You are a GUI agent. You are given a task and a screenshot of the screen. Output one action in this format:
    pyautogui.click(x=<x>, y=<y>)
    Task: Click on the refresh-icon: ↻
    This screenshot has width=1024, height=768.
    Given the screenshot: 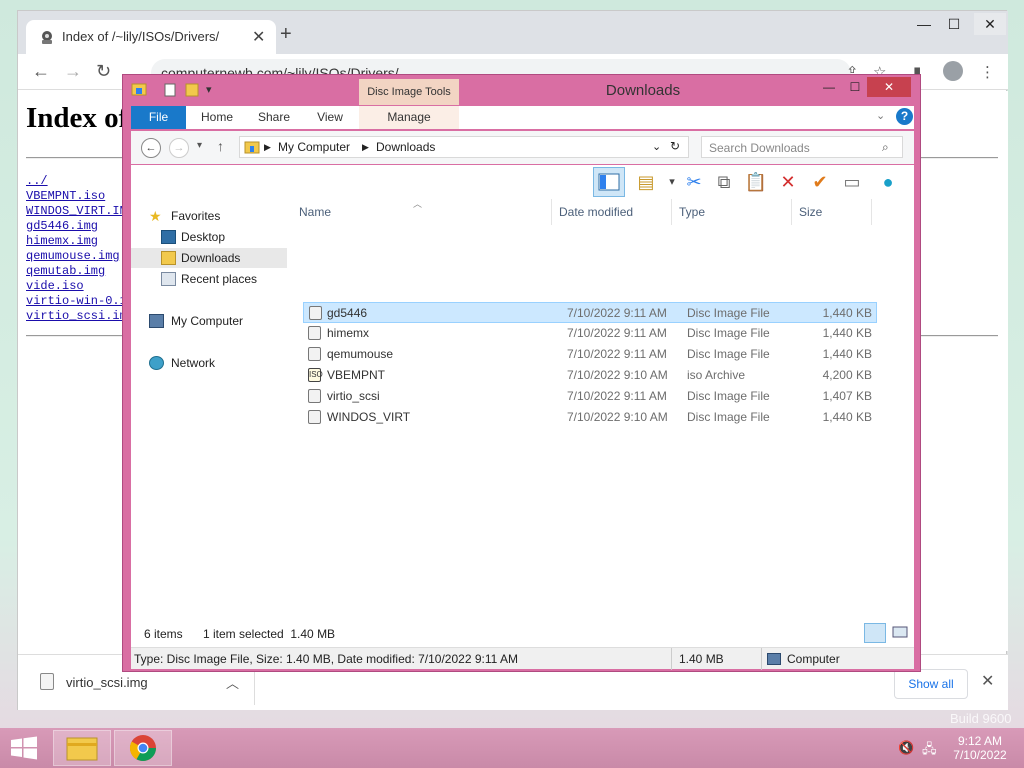 What is the action you would take?
    pyautogui.click(x=675, y=146)
    